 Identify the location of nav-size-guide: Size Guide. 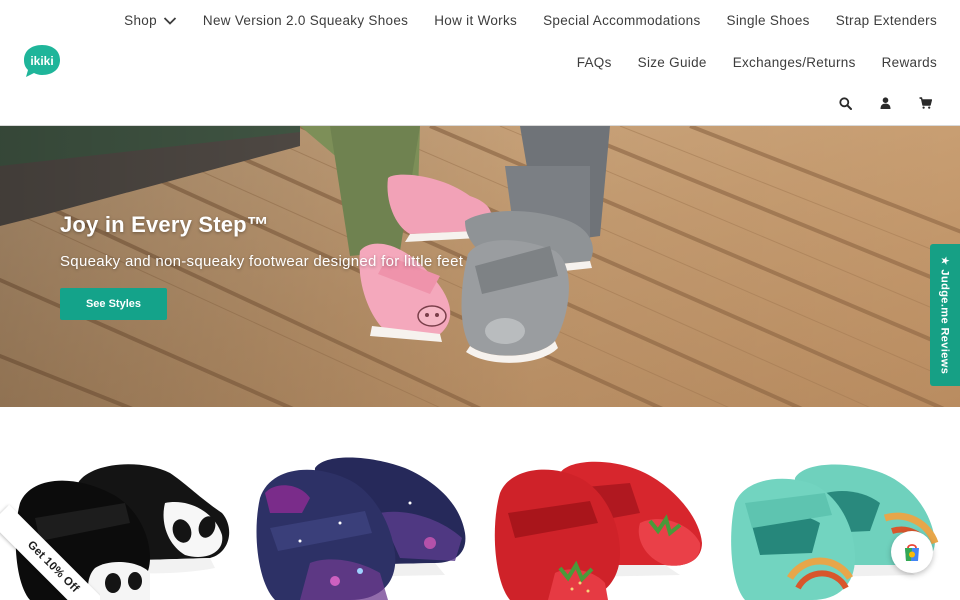
(672, 63).